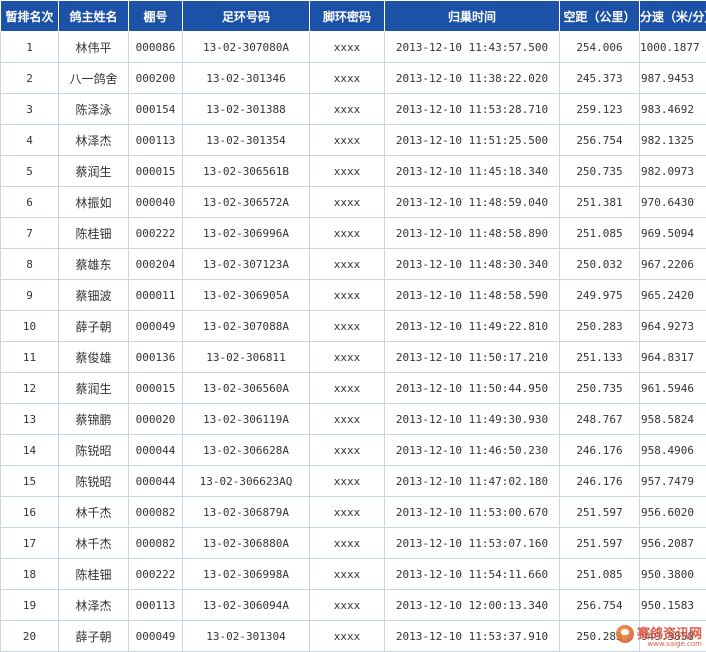 Image resolution: width=706 pixels, height=652 pixels. Describe the element at coordinates (156, 357) in the screenshot. I see `cell-loft: 000136` at that location.